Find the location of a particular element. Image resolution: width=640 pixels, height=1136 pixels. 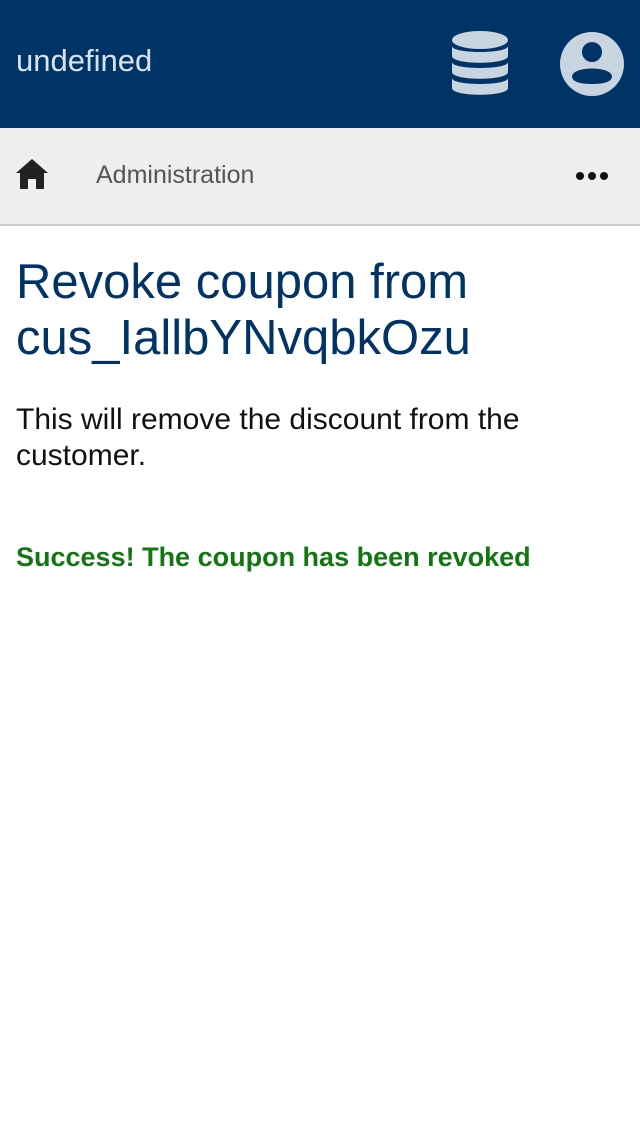

app-title: undefined is located at coordinates (84, 60).